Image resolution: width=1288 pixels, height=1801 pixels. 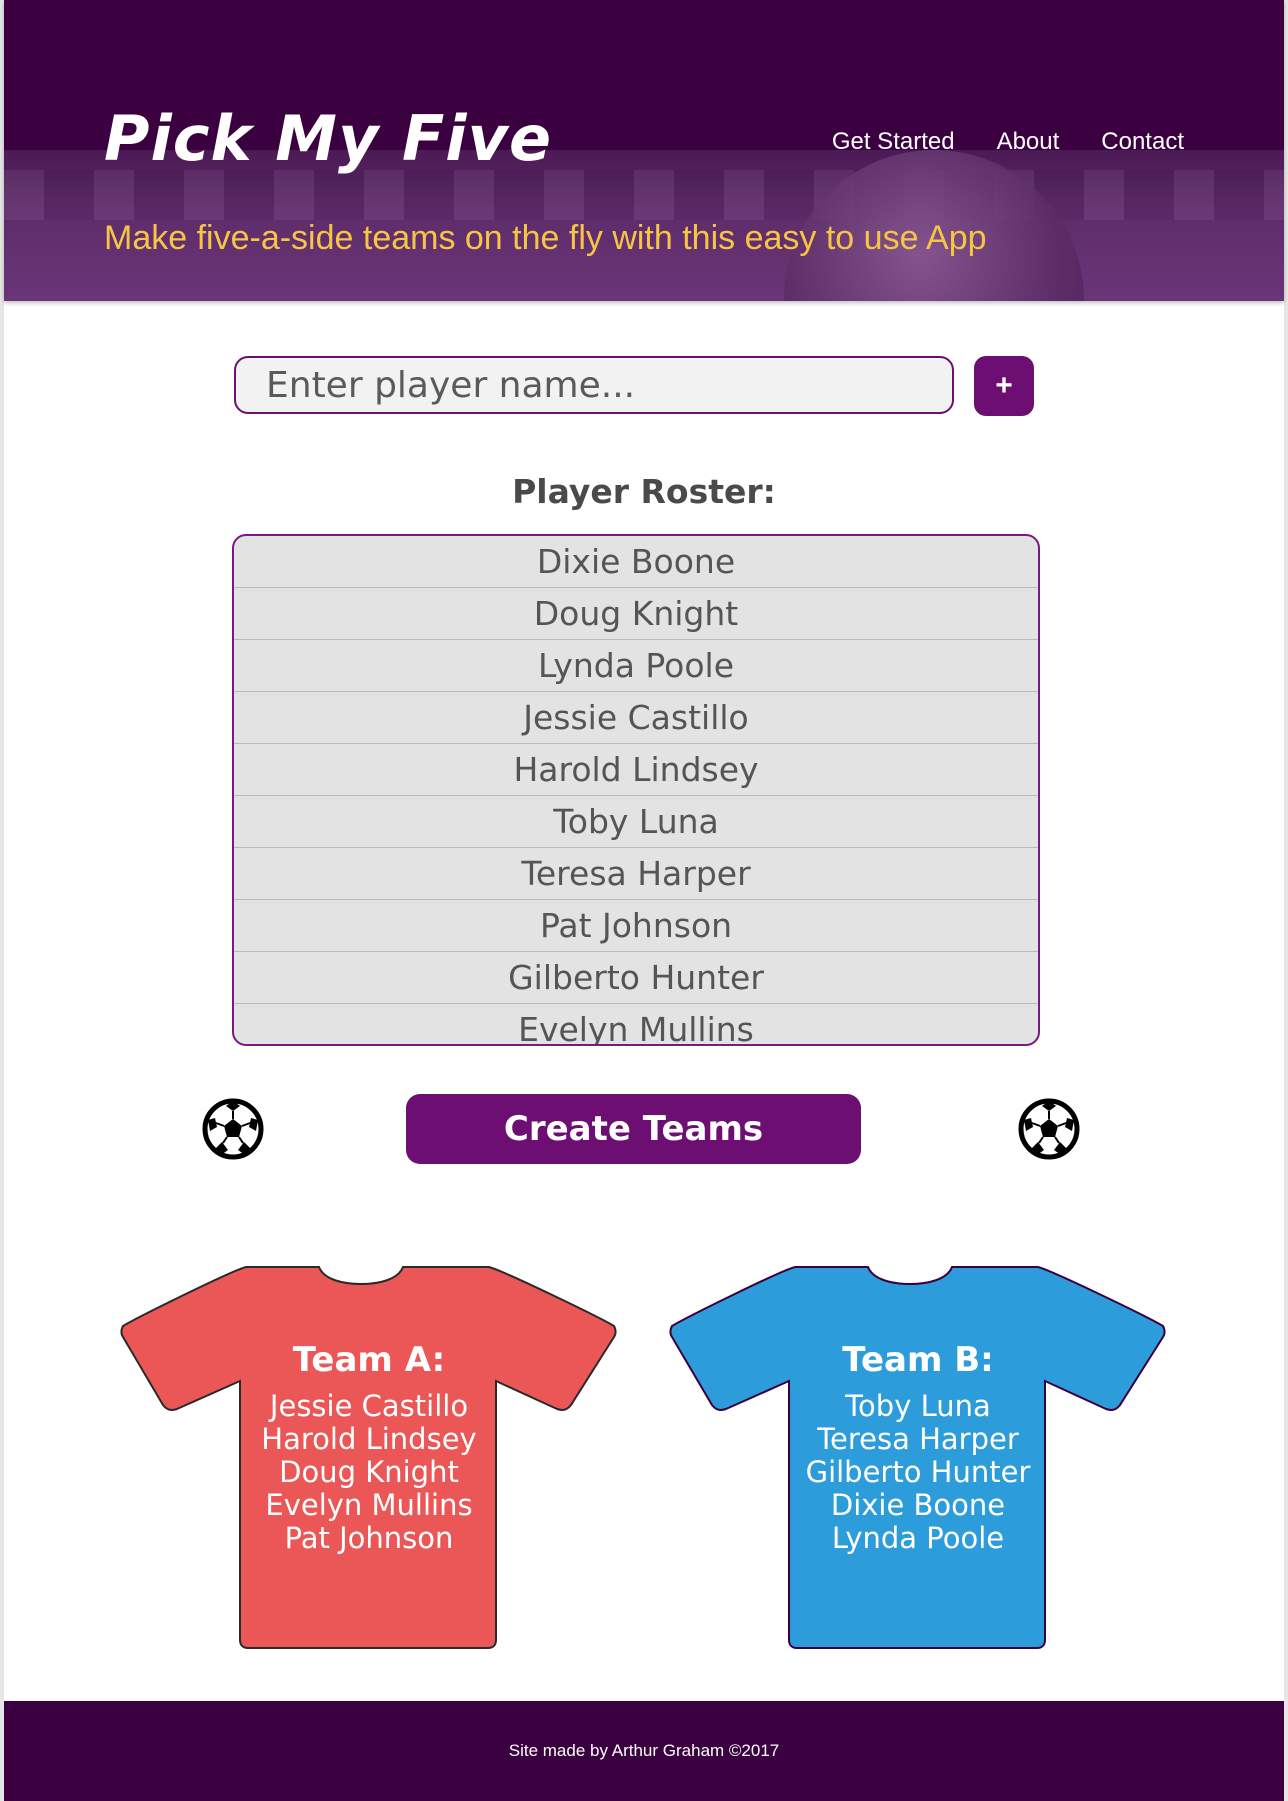 What do you see at coordinates (369, 1406) in the screenshot?
I see `team-a-player: Jessie Castillo` at bounding box center [369, 1406].